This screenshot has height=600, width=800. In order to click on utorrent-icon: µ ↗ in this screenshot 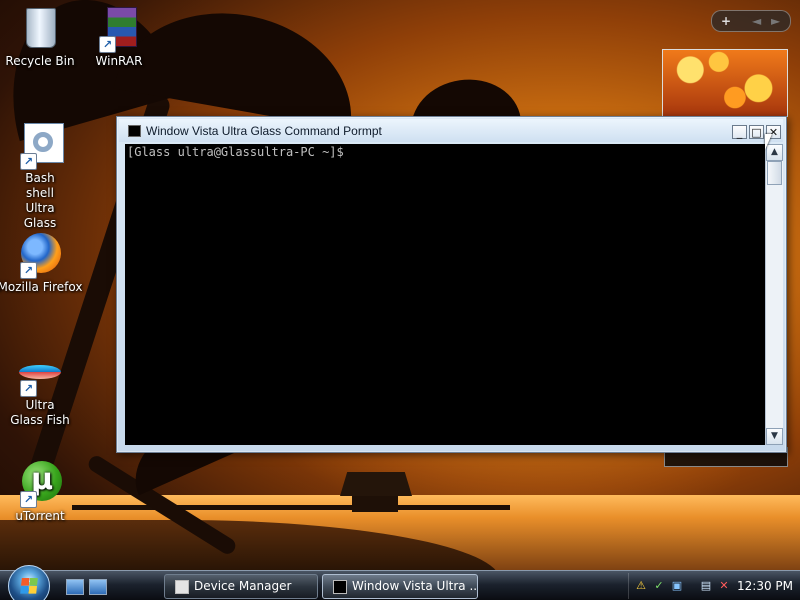, I will do `click(40, 483)`.